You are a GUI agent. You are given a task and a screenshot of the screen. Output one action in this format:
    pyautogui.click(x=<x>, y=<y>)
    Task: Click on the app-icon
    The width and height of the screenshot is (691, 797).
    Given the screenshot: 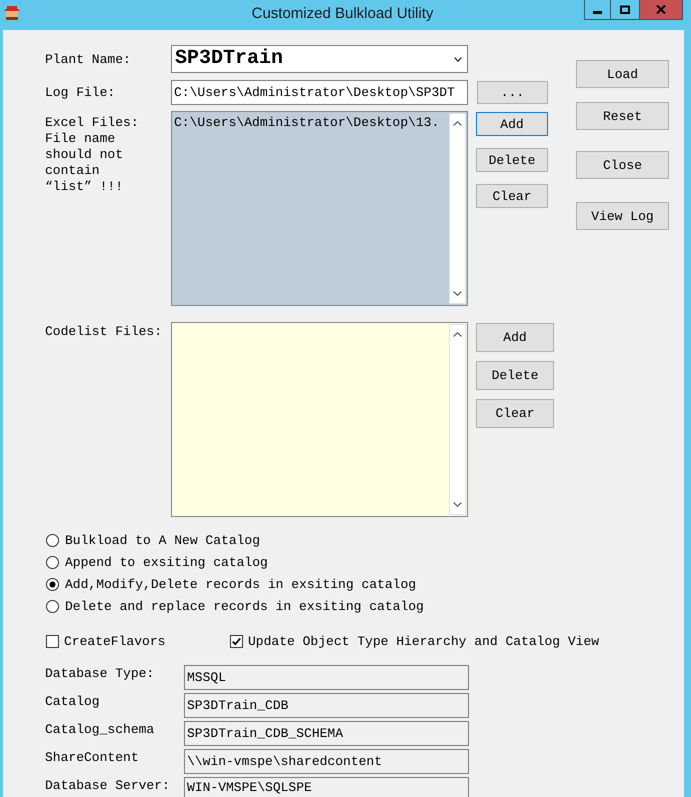 What is the action you would take?
    pyautogui.click(x=12, y=13)
    